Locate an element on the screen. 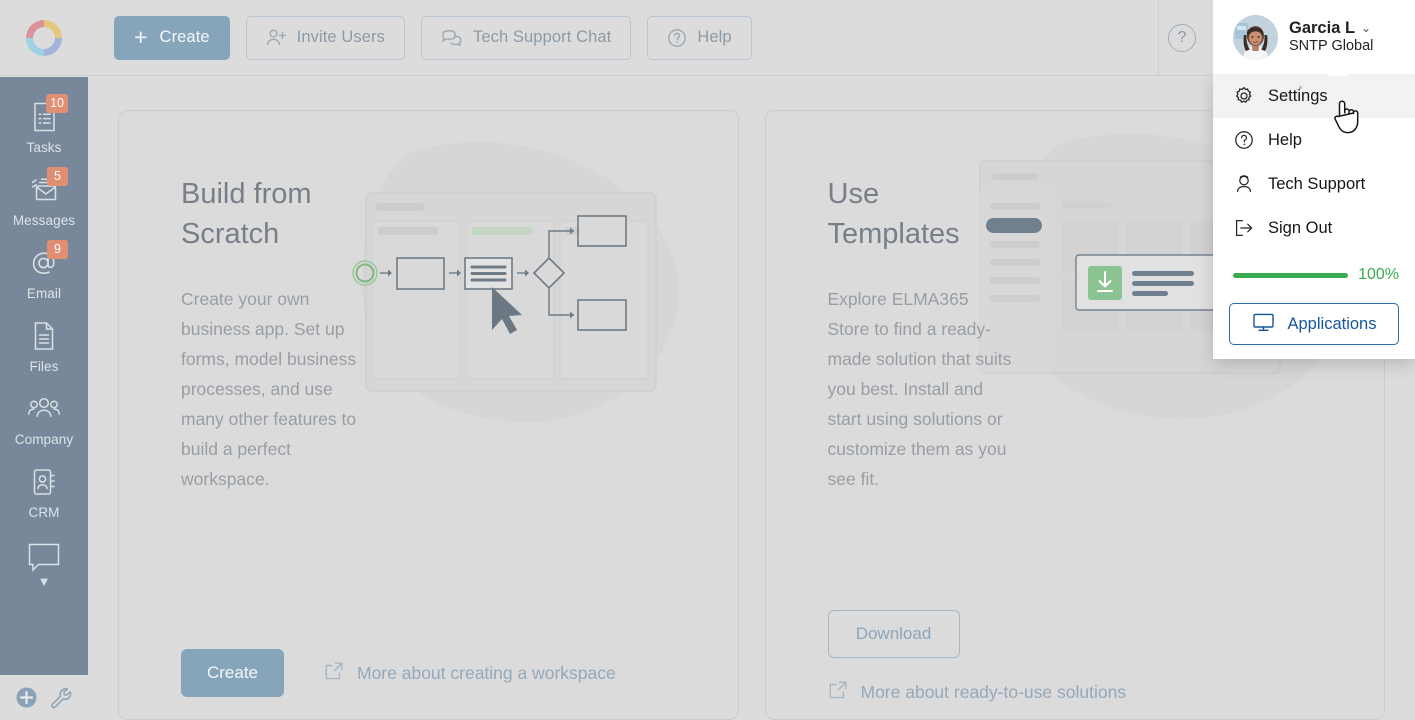 This screenshot has height=720, width=1415. help-button-label: Help is located at coordinates (714, 37).